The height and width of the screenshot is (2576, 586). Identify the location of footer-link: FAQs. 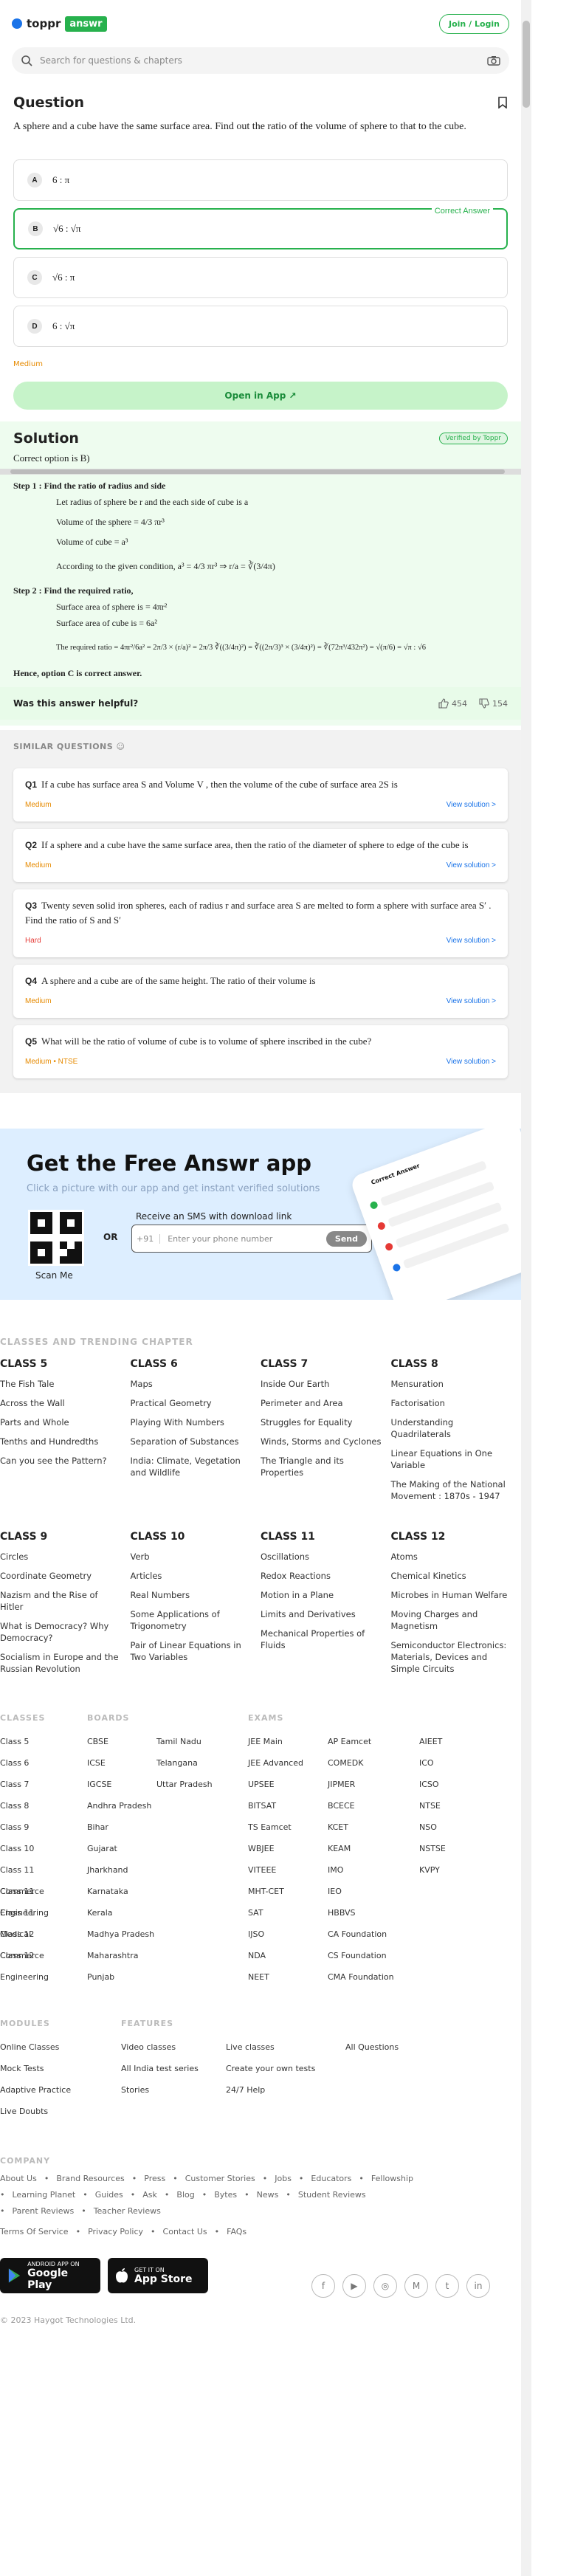
(237, 2235).